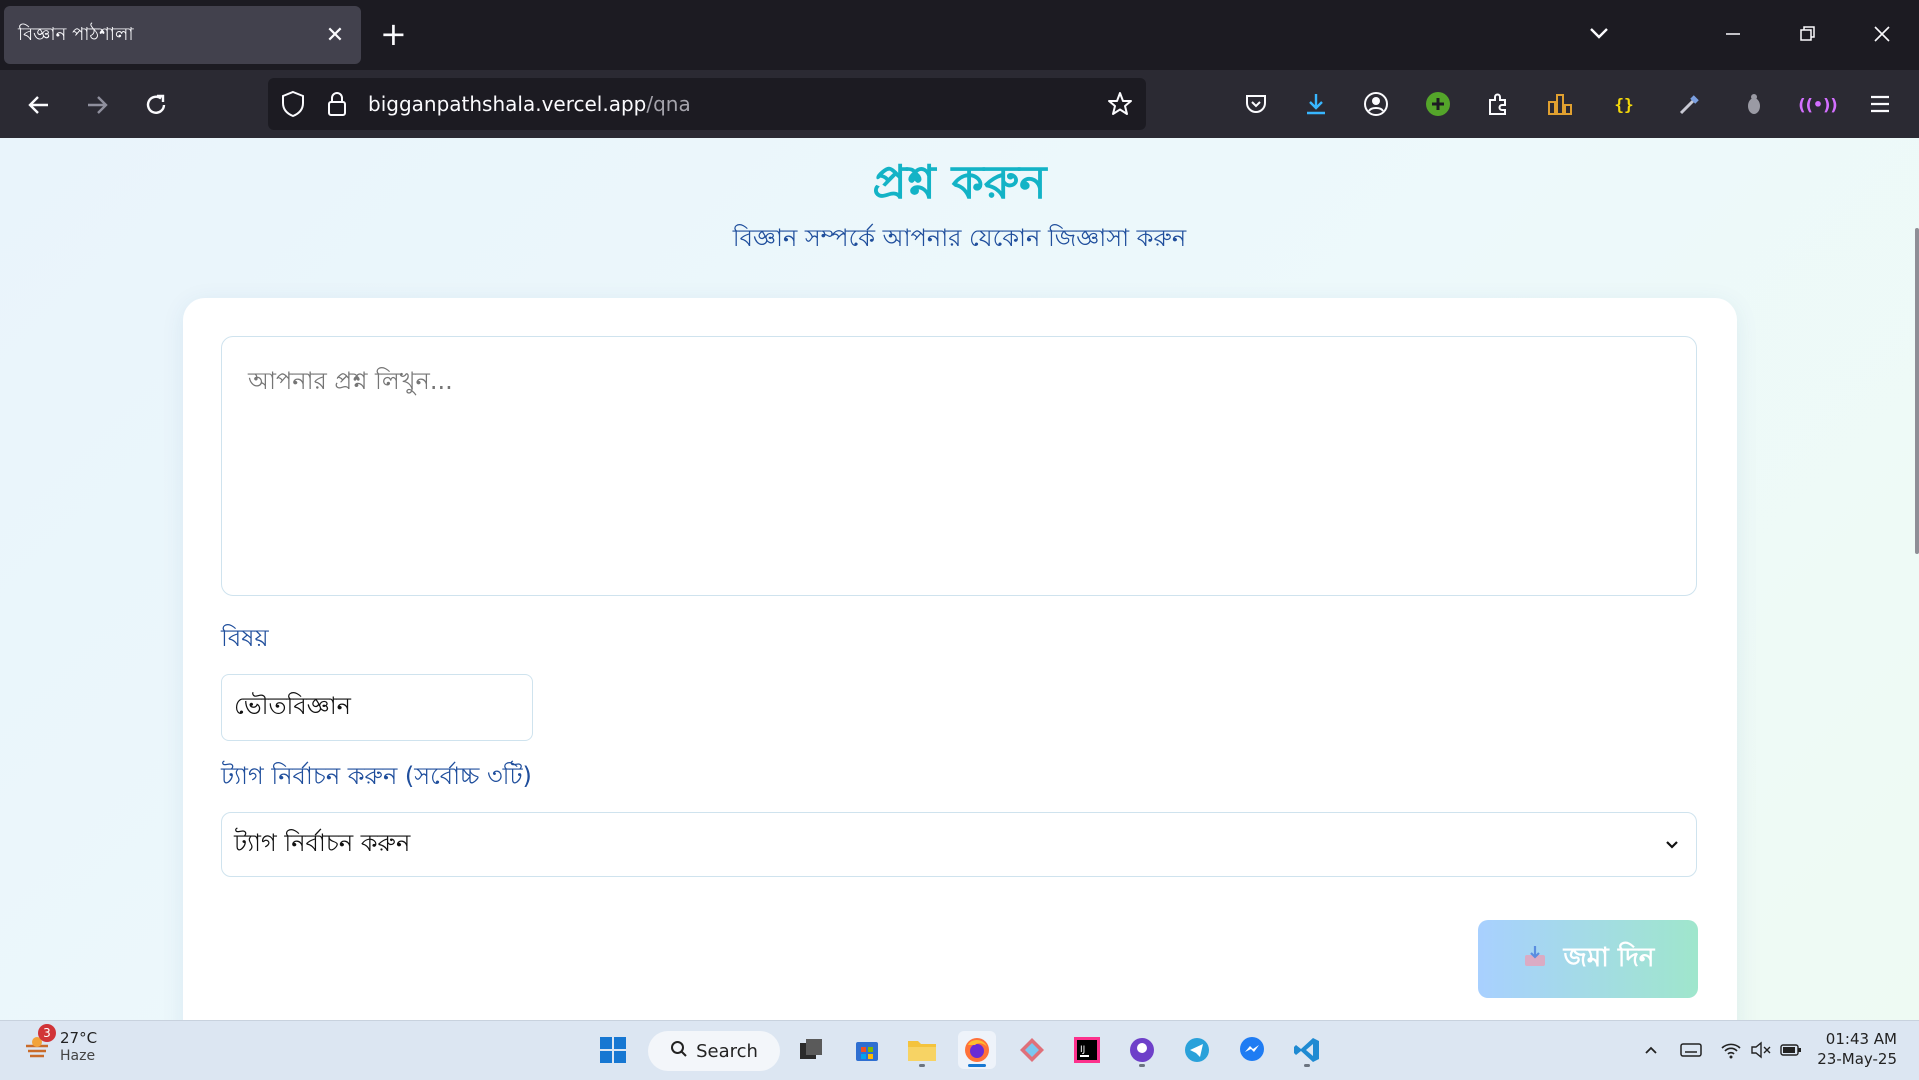 The height and width of the screenshot is (1080, 1919). Describe the element at coordinates (1252, 1050) in the screenshot. I see `messenger-icon` at that location.